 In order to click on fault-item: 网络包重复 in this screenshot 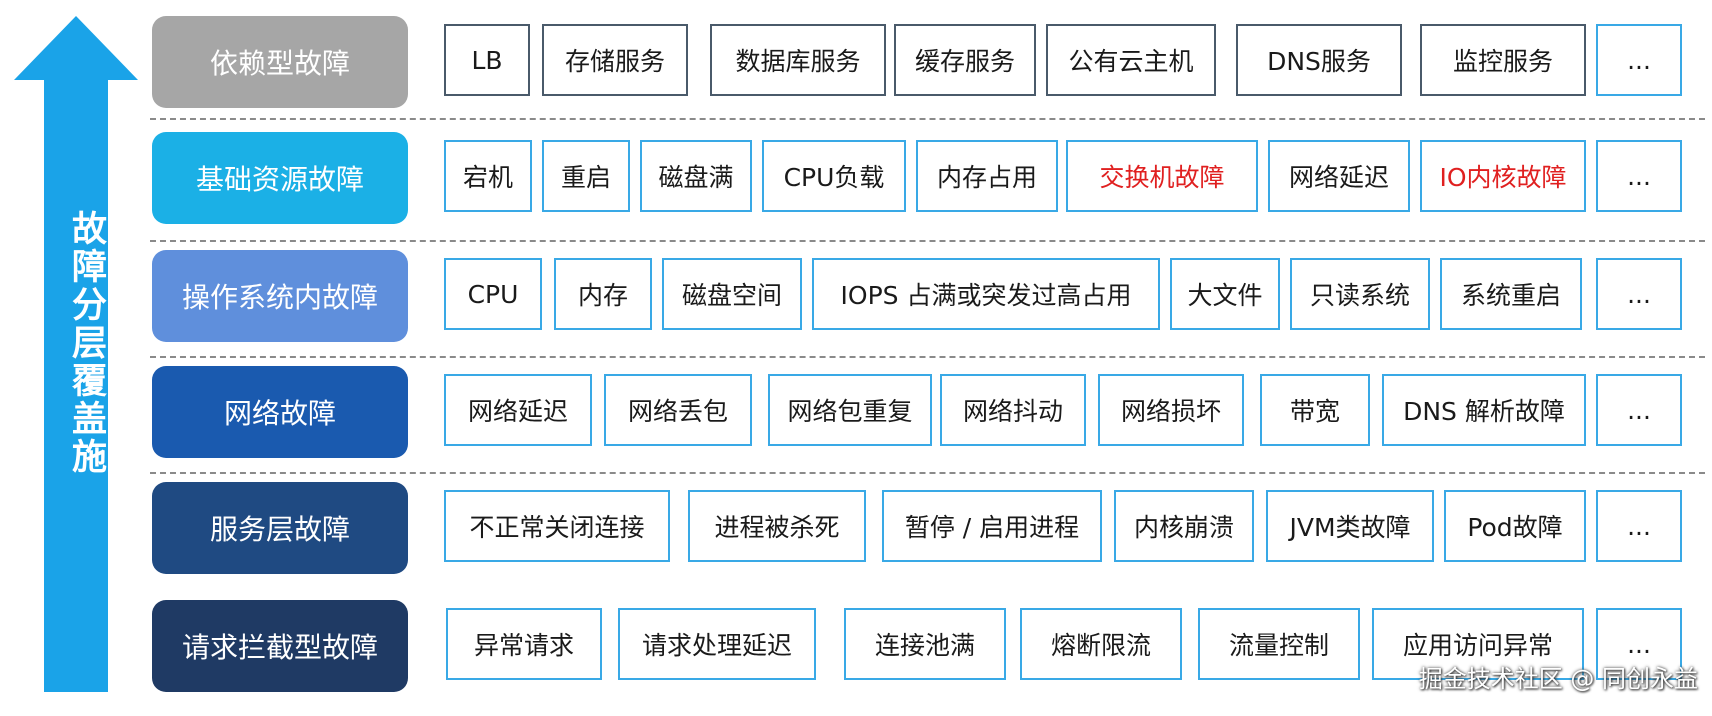, I will do `click(850, 410)`.